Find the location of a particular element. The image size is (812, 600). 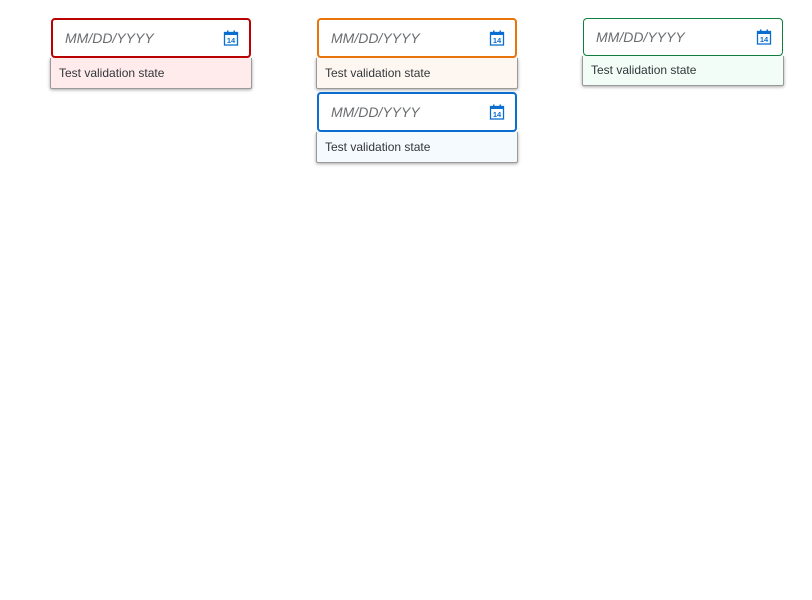

date-field-error: 14 is located at coordinates (151, 38).